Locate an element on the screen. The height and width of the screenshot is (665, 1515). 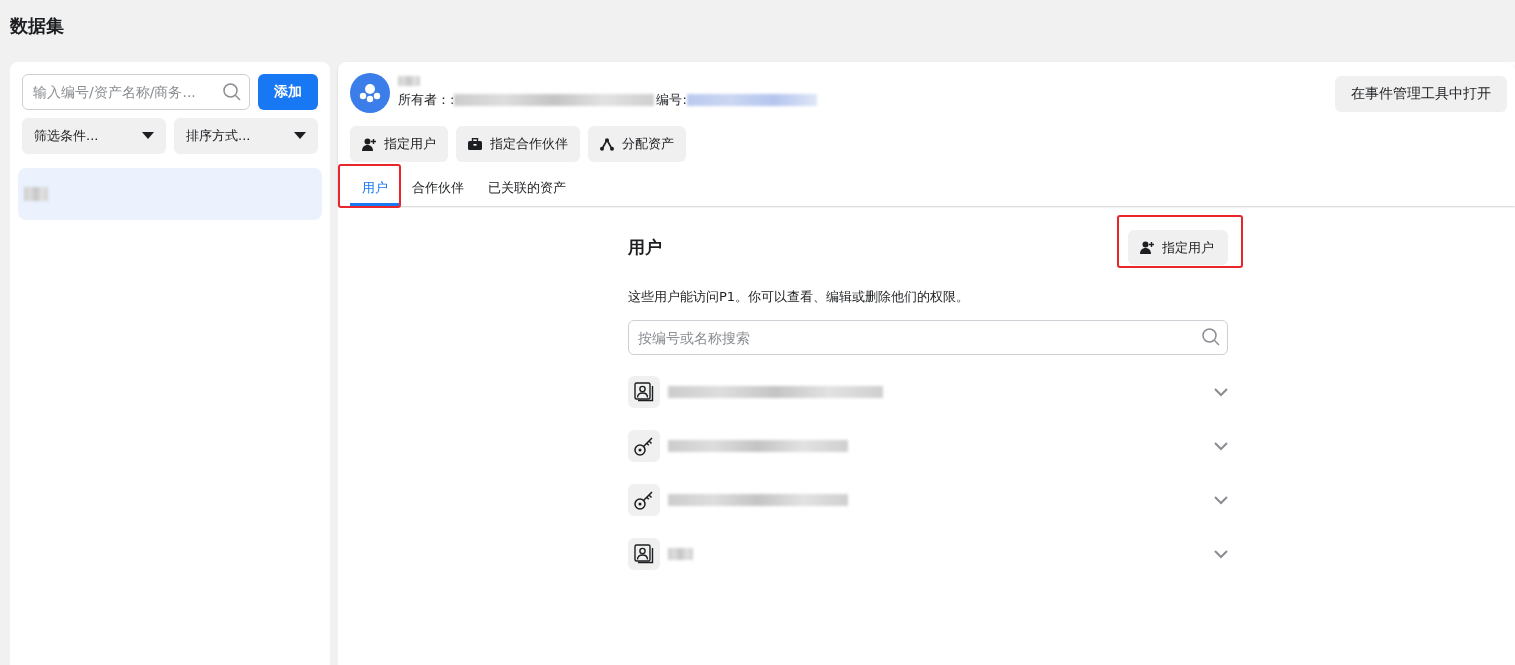
briefcase-icon is located at coordinates (475, 144).